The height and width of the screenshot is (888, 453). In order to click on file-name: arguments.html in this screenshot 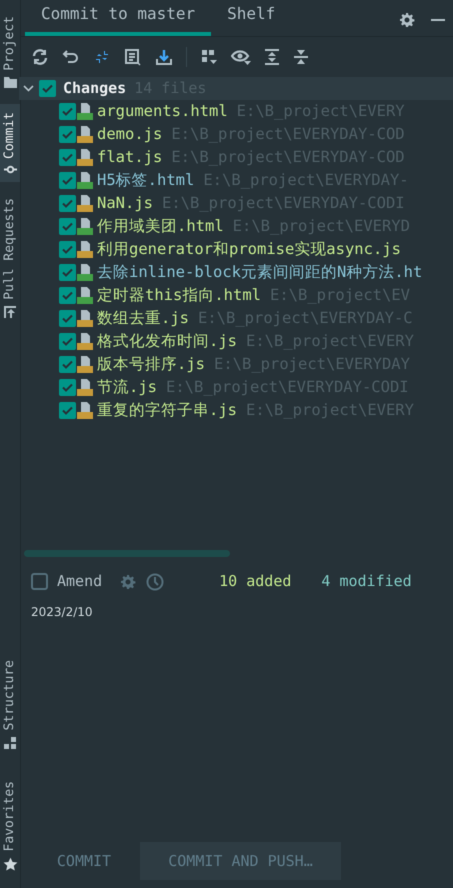, I will do `click(162, 112)`.